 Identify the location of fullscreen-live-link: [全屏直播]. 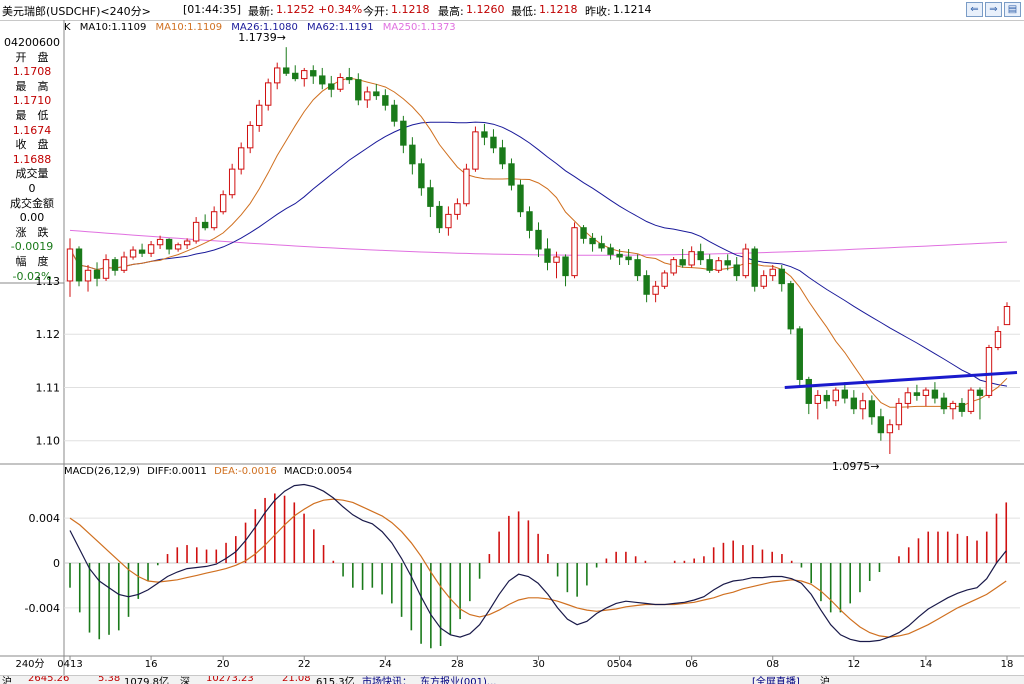
(776, 680).